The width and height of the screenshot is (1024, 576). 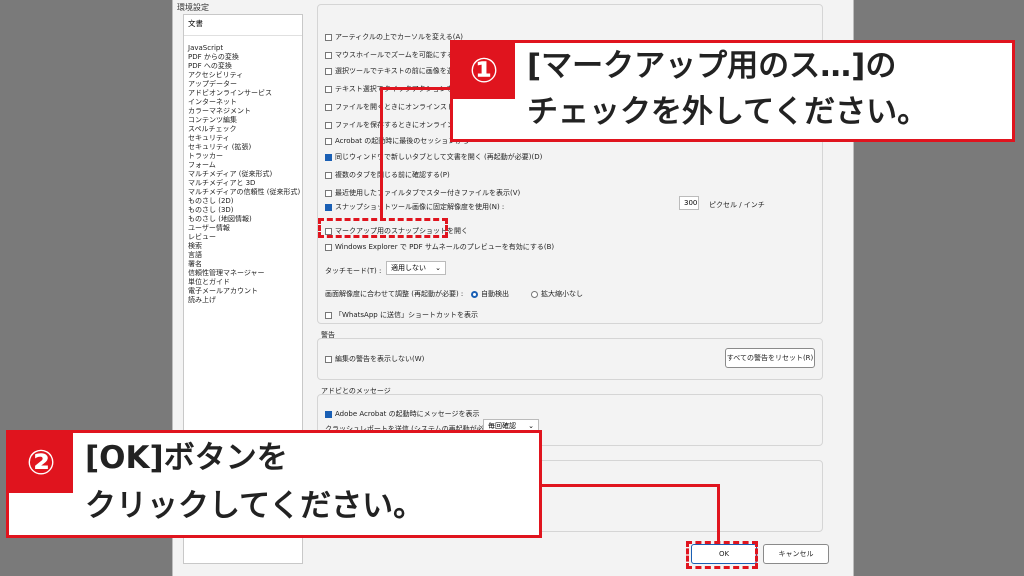 I want to click on category-item: 電子メールアカウント, so click(x=243, y=291).